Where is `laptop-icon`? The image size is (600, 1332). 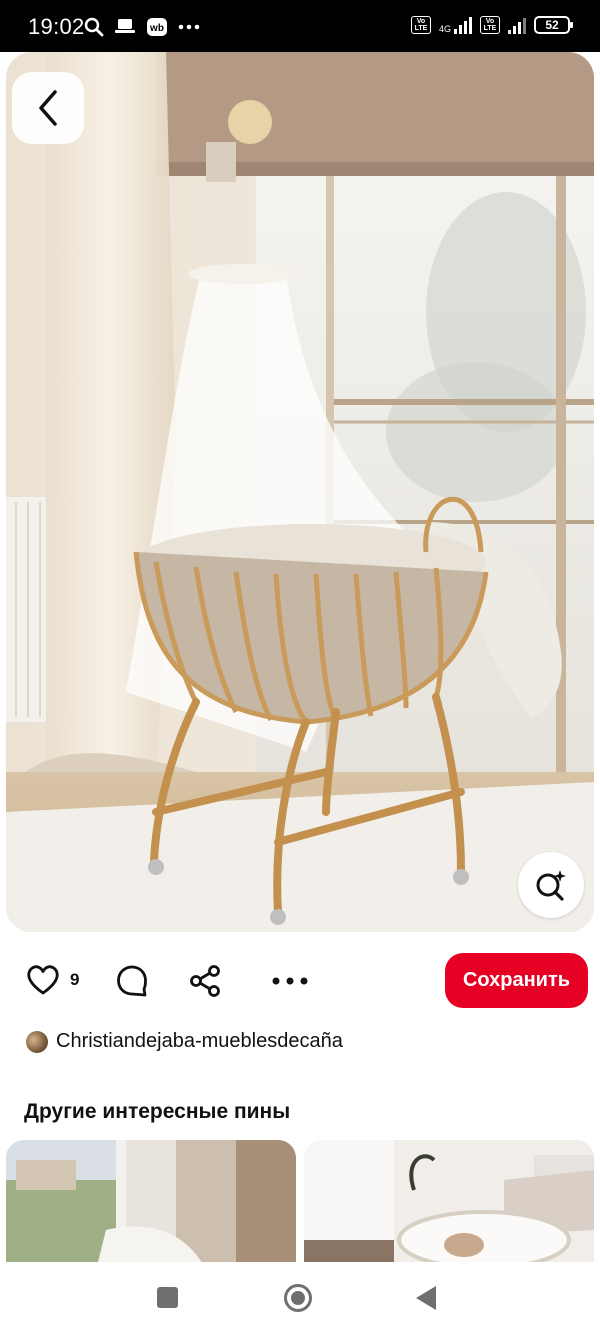
laptop-icon is located at coordinates (125, 26).